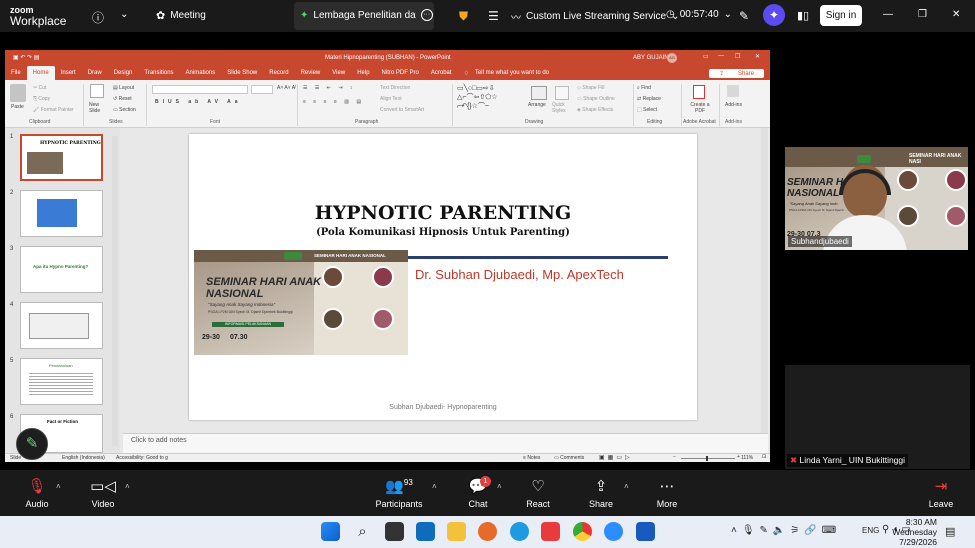 This screenshot has width=975, height=548. I want to click on participants-button: 👥93 Participants, so click(399, 493).